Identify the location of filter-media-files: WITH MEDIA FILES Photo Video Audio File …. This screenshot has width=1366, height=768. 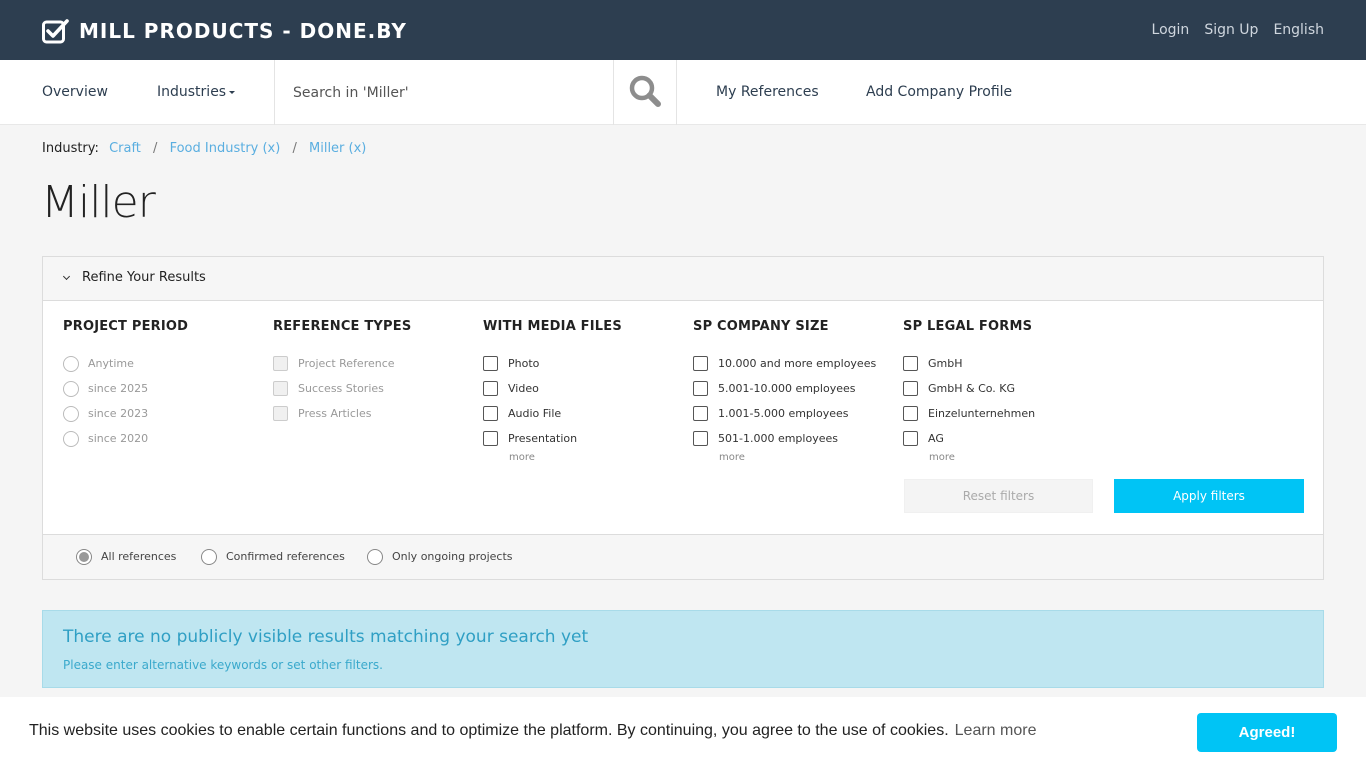
(583, 391).